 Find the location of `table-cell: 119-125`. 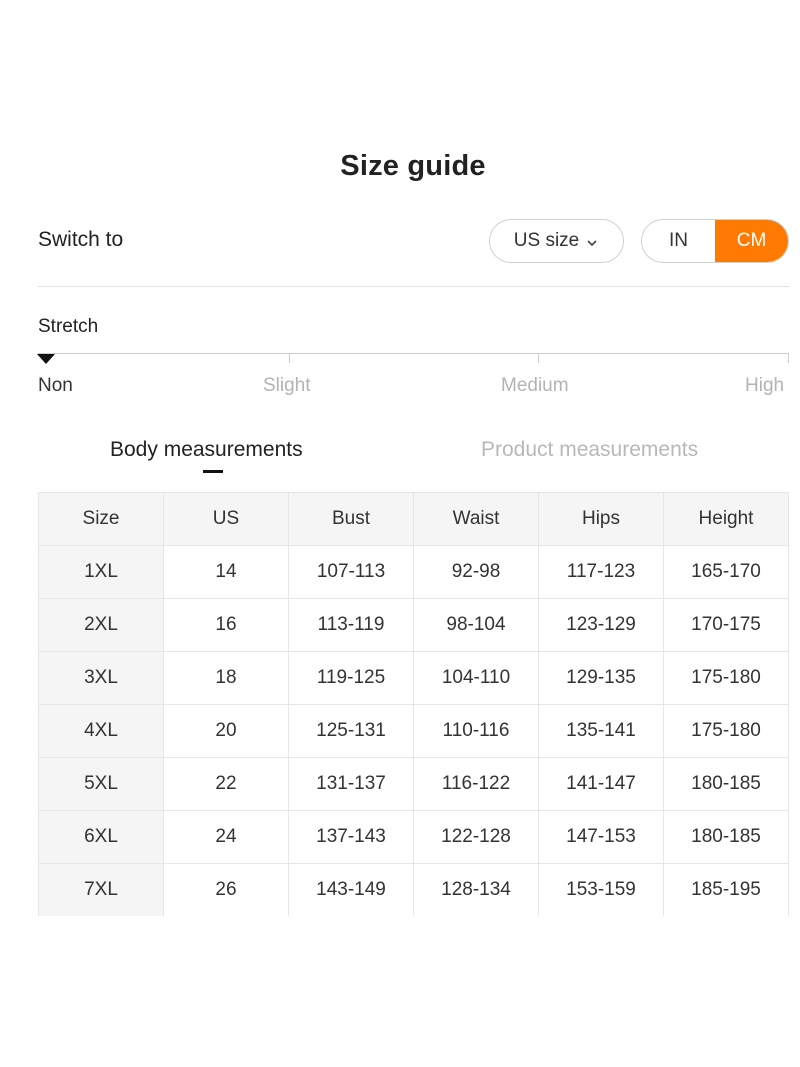

table-cell: 119-125 is located at coordinates (351, 678).